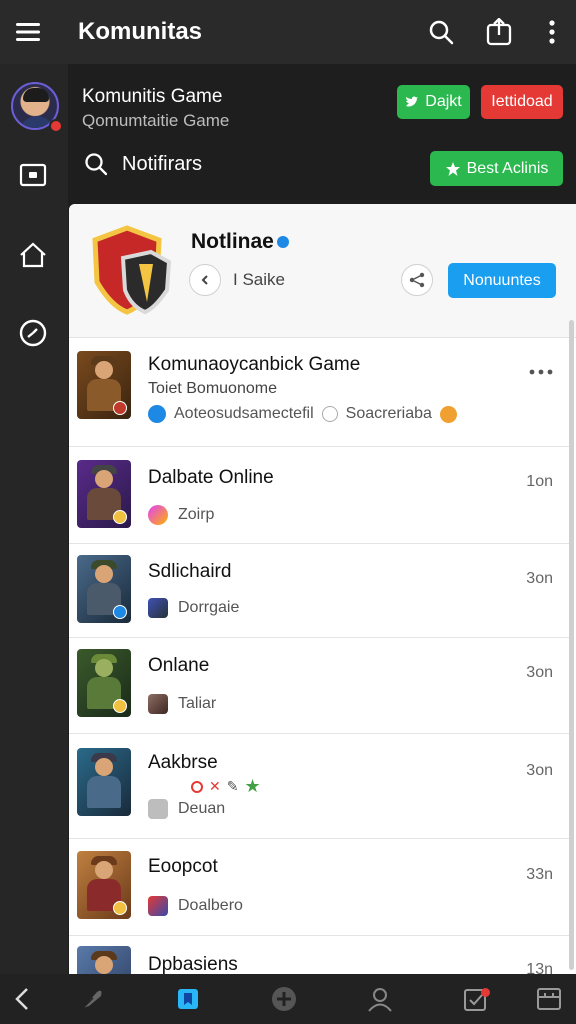 This screenshot has height=1024, width=576. I want to click on feather-icon, so click(92, 999).